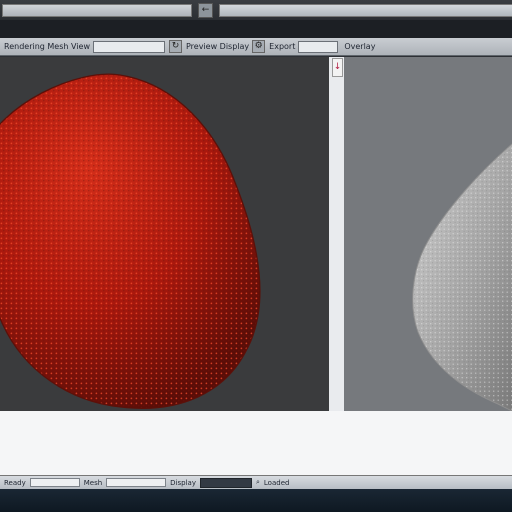  Describe the element at coordinates (276, 482) in the screenshot. I see `status-item-loaded: Loaded` at that location.